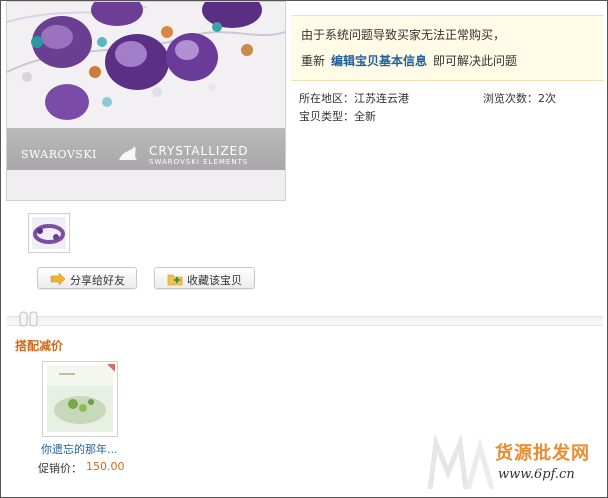 This screenshot has width=608, height=498. I want to click on brand-swarovski-text: SWAROVSKI, so click(59, 154).